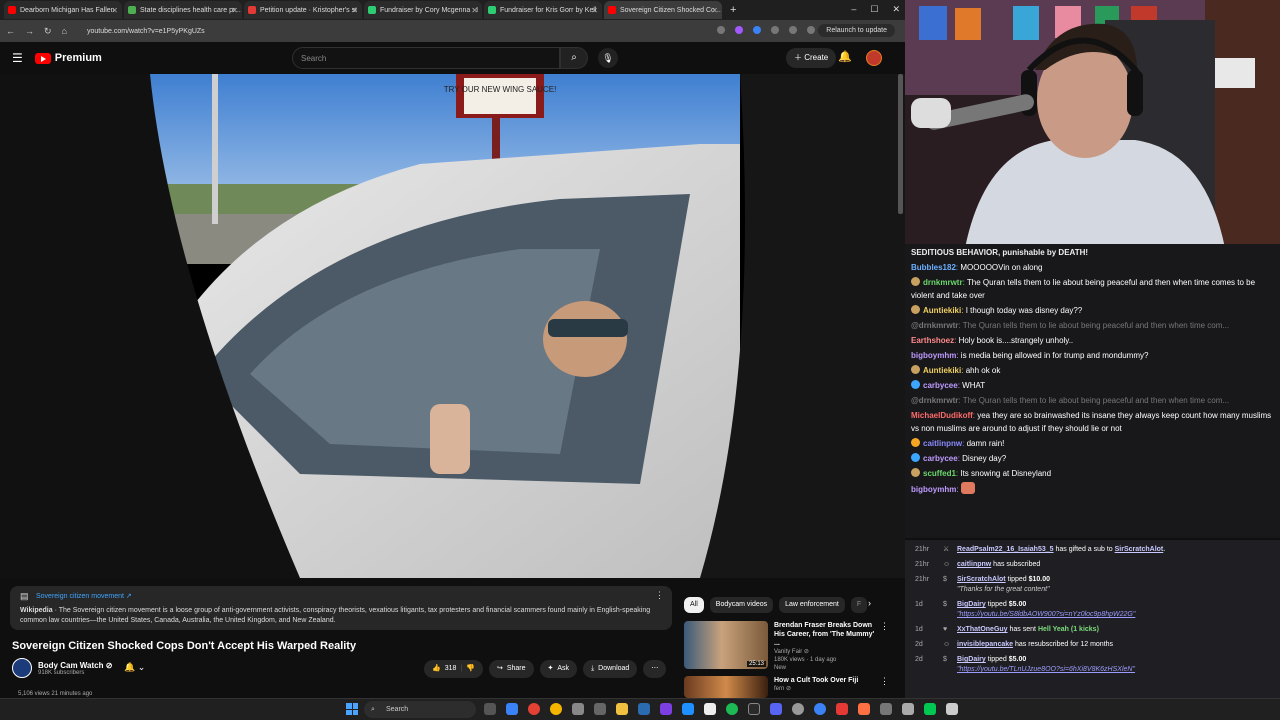 The height and width of the screenshot is (720, 1280). What do you see at coordinates (84, 596) in the screenshot?
I see `info-title-link: Sovereign citizen movement ↗` at bounding box center [84, 596].